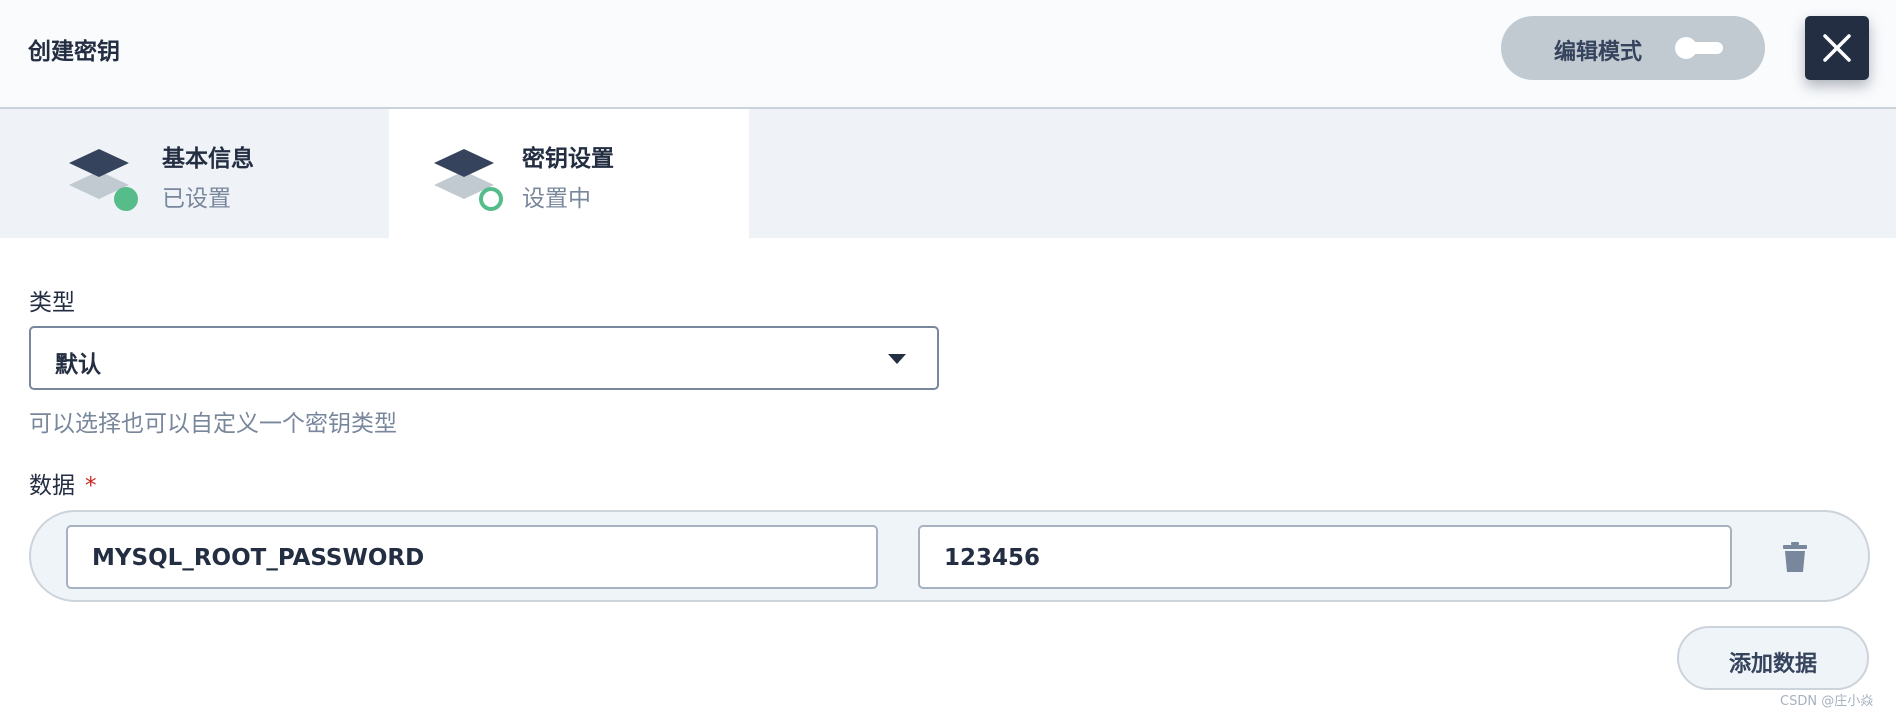 This screenshot has height=716, width=1896. Describe the element at coordinates (196, 199) in the screenshot. I see `tab-status: 已设置` at that location.